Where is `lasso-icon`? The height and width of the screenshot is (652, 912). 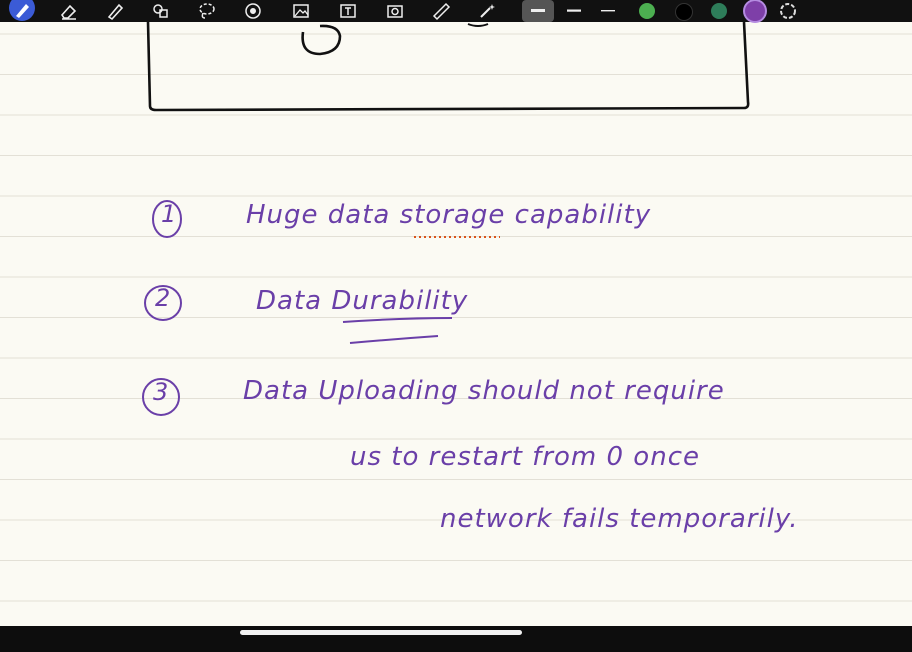
lasso-icon is located at coordinates (207, 11).